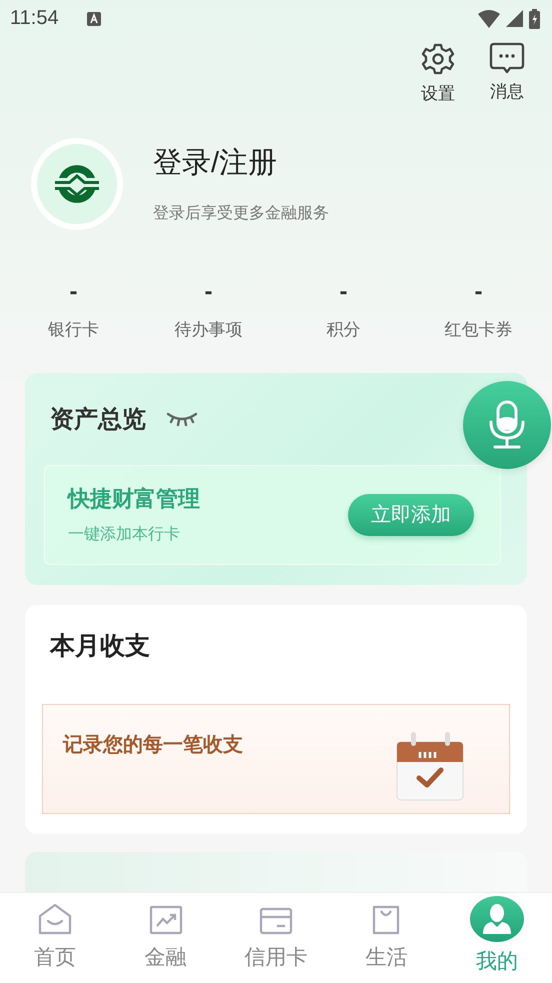 The image size is (552, 983). What do you see at coordinates (34, 18) in the screenshot?
I see `status-time: 11:54` at bounding box center [34, 18].